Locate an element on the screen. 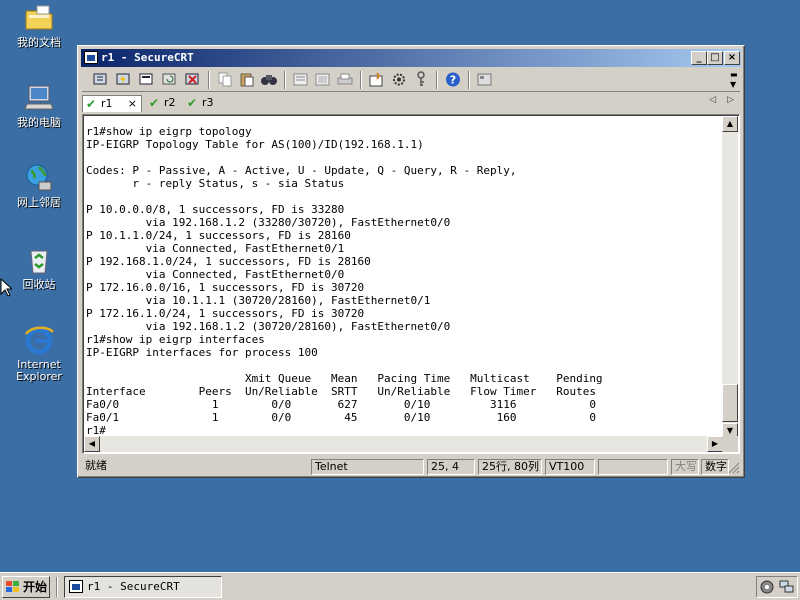 The height and width of the screenshot is (600, 800). window-title: r1 - SecureCRT is located at coordinates (147, 57).